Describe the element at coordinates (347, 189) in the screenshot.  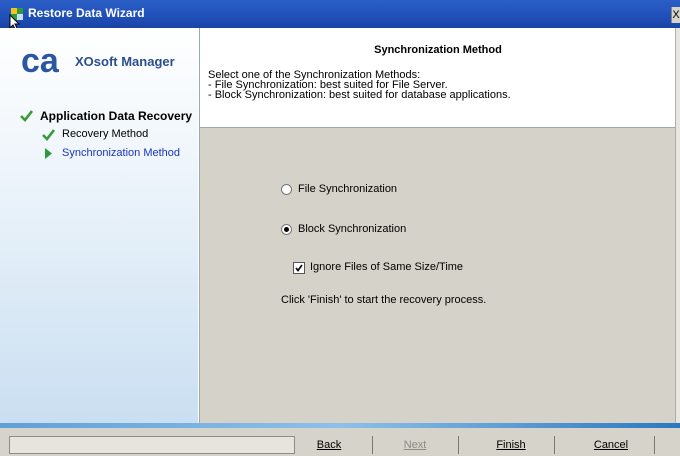
I see `file-sync-label: File Synchronization` at that location.